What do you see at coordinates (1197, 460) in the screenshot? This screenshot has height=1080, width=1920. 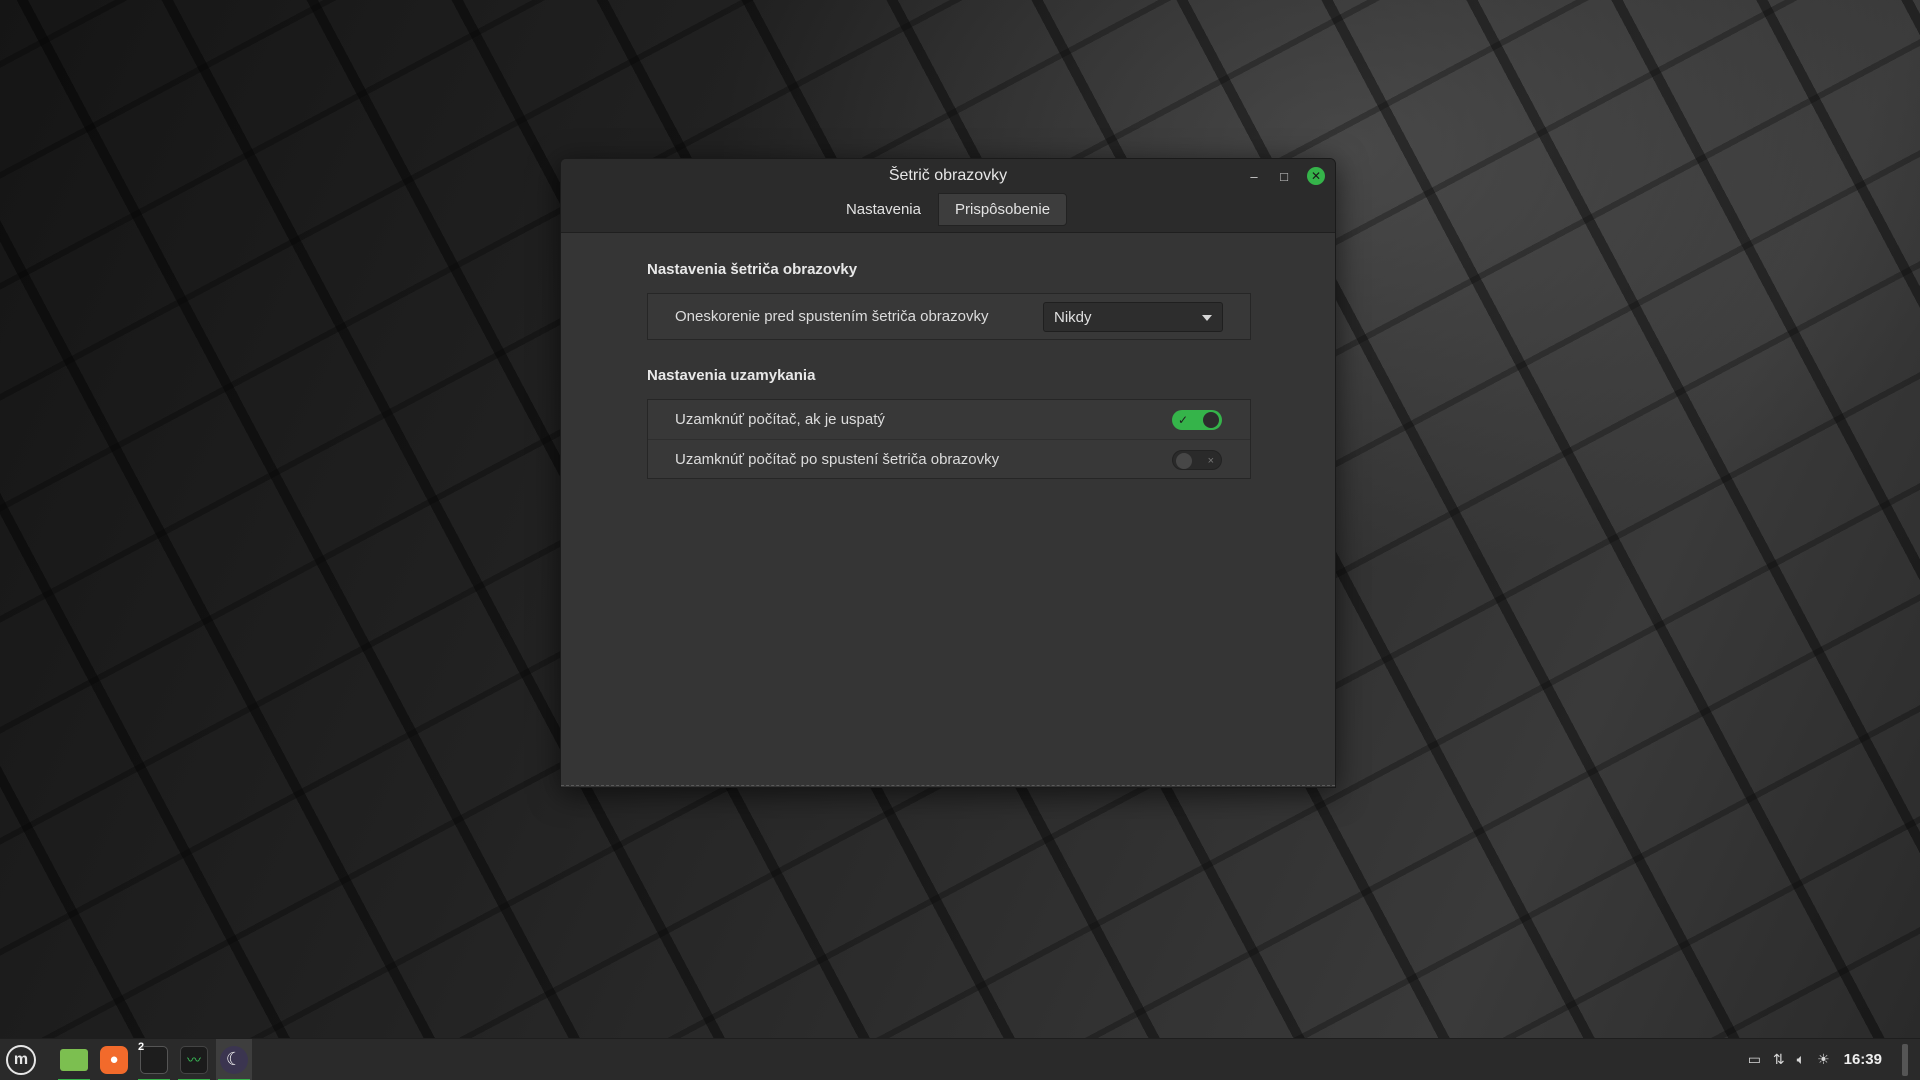 I see `lock-after-screensaver-toggle: ×` at bounding box center [1197, 460].